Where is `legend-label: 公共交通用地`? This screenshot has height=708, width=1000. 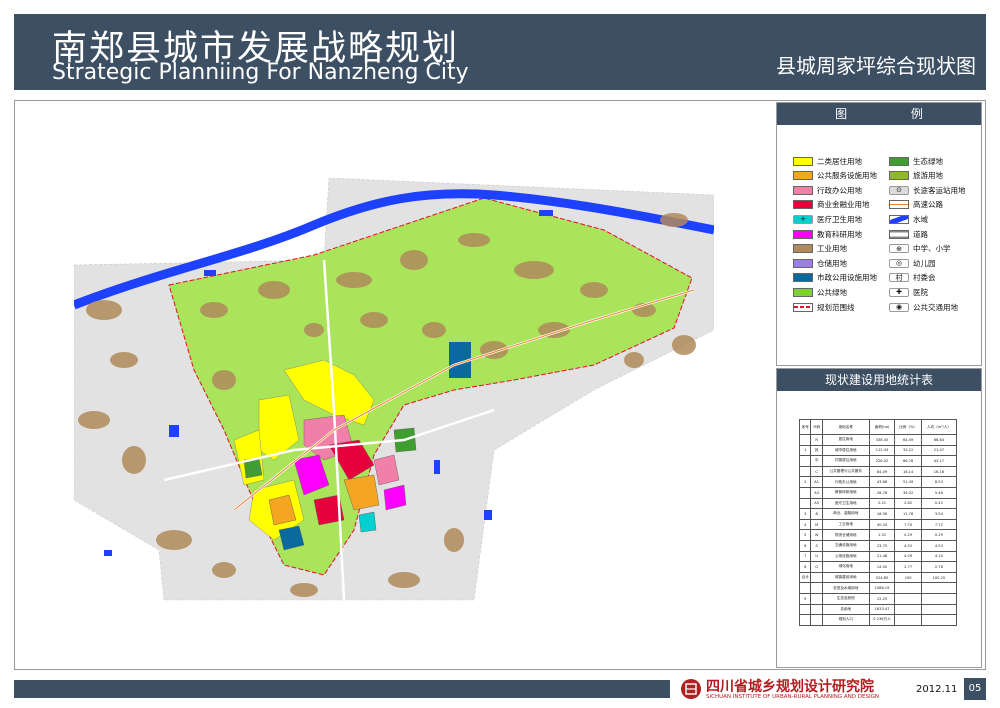
legend-label: 公共交通用地 is located at coordinates (935, 307).